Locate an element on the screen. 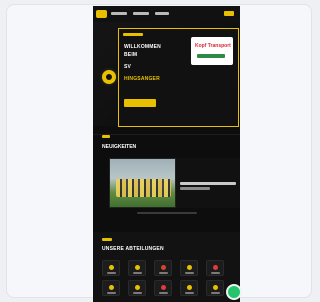 Image resolution: width=320 pixels, height=302 pixels. team-photo is located at coordinates (142, 183).